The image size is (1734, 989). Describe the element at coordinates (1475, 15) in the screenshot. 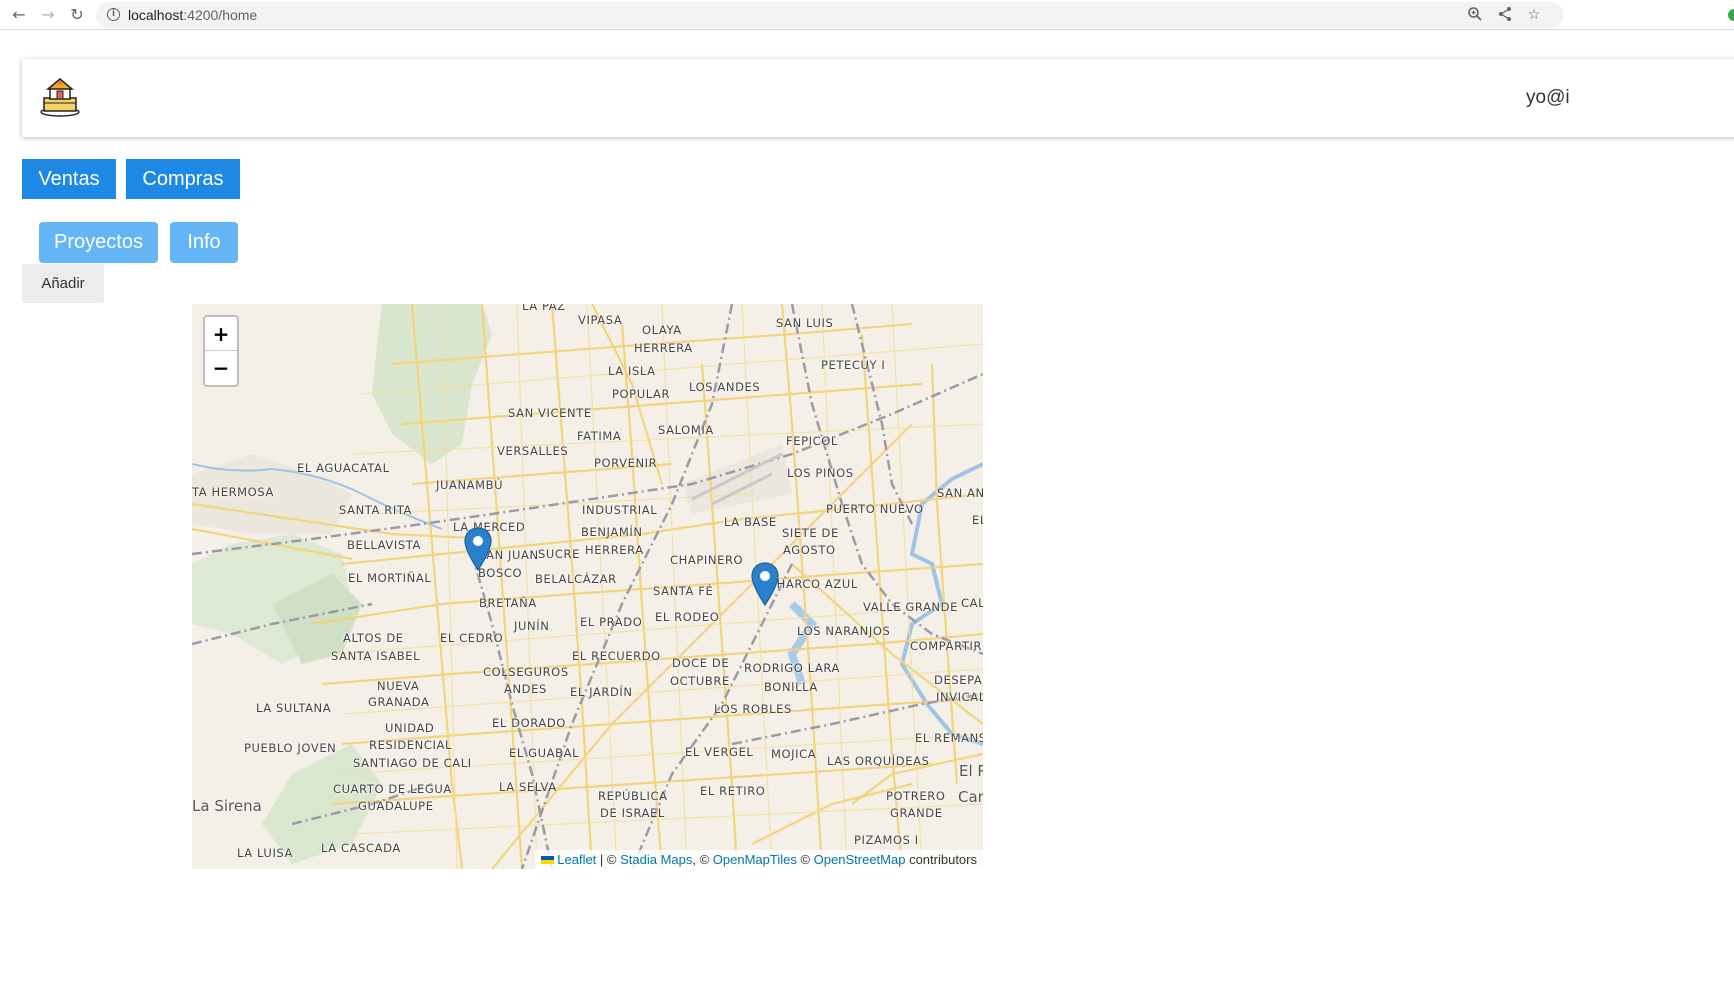

I see `zoom-icon` at that location.